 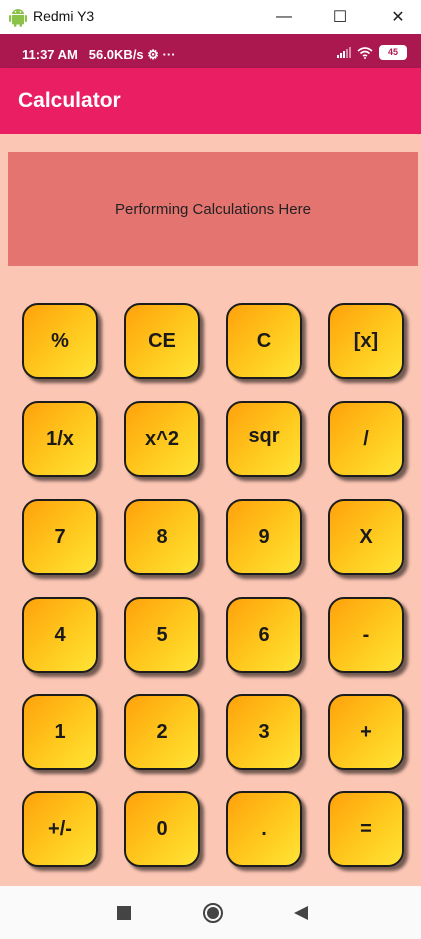 I want to click on key-8: 8, so click(x=162, y=537).